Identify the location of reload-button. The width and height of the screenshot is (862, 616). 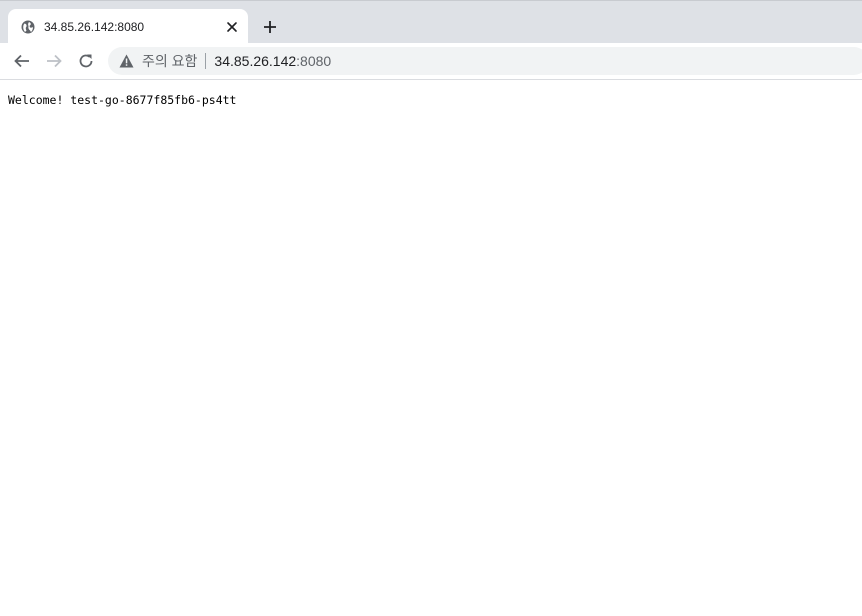
(86, 61).